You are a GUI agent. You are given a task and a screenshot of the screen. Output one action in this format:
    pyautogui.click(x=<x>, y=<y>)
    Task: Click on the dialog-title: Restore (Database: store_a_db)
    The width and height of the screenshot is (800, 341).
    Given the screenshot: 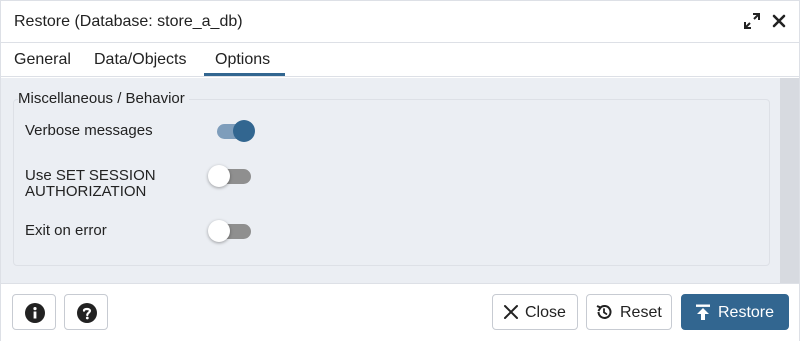 What is the action you would take?
    pyautogui.click(x=128, y=21)
    